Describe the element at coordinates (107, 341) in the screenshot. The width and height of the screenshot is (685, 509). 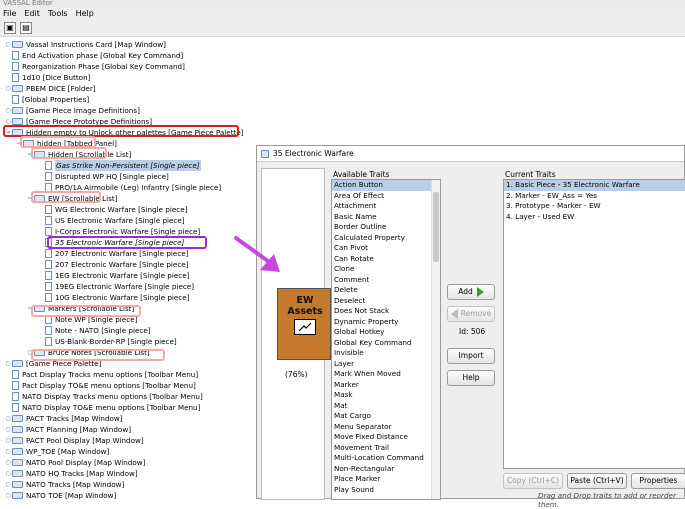
I see `tree-item: US-Blank-Border-RP [Single piece]` at that location.